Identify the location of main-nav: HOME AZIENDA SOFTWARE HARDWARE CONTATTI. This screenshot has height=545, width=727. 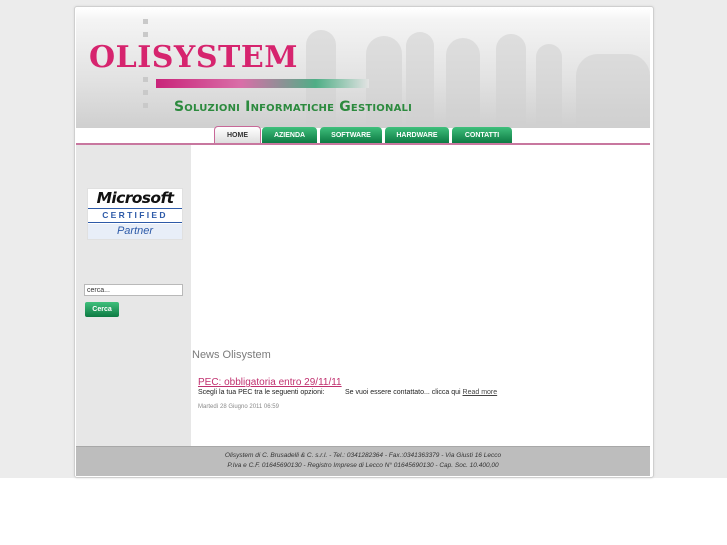
(363, 135).